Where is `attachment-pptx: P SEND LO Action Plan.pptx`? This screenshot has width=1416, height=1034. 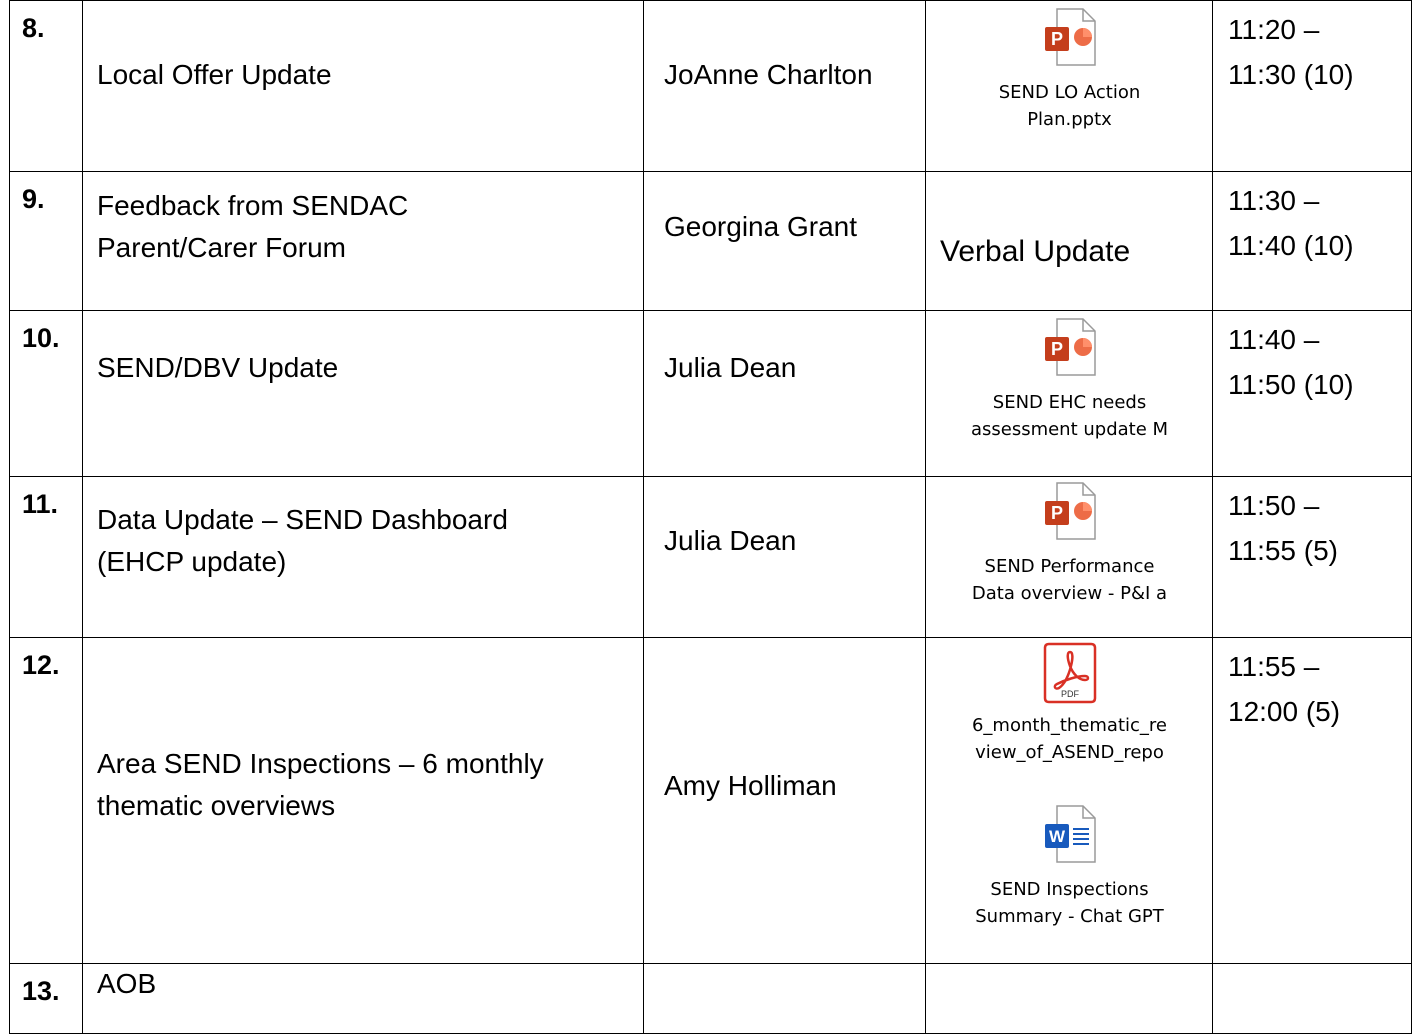
attachment-pptx: P SEND LO Action Plan.pptx is located at coordinates (1069, 70).